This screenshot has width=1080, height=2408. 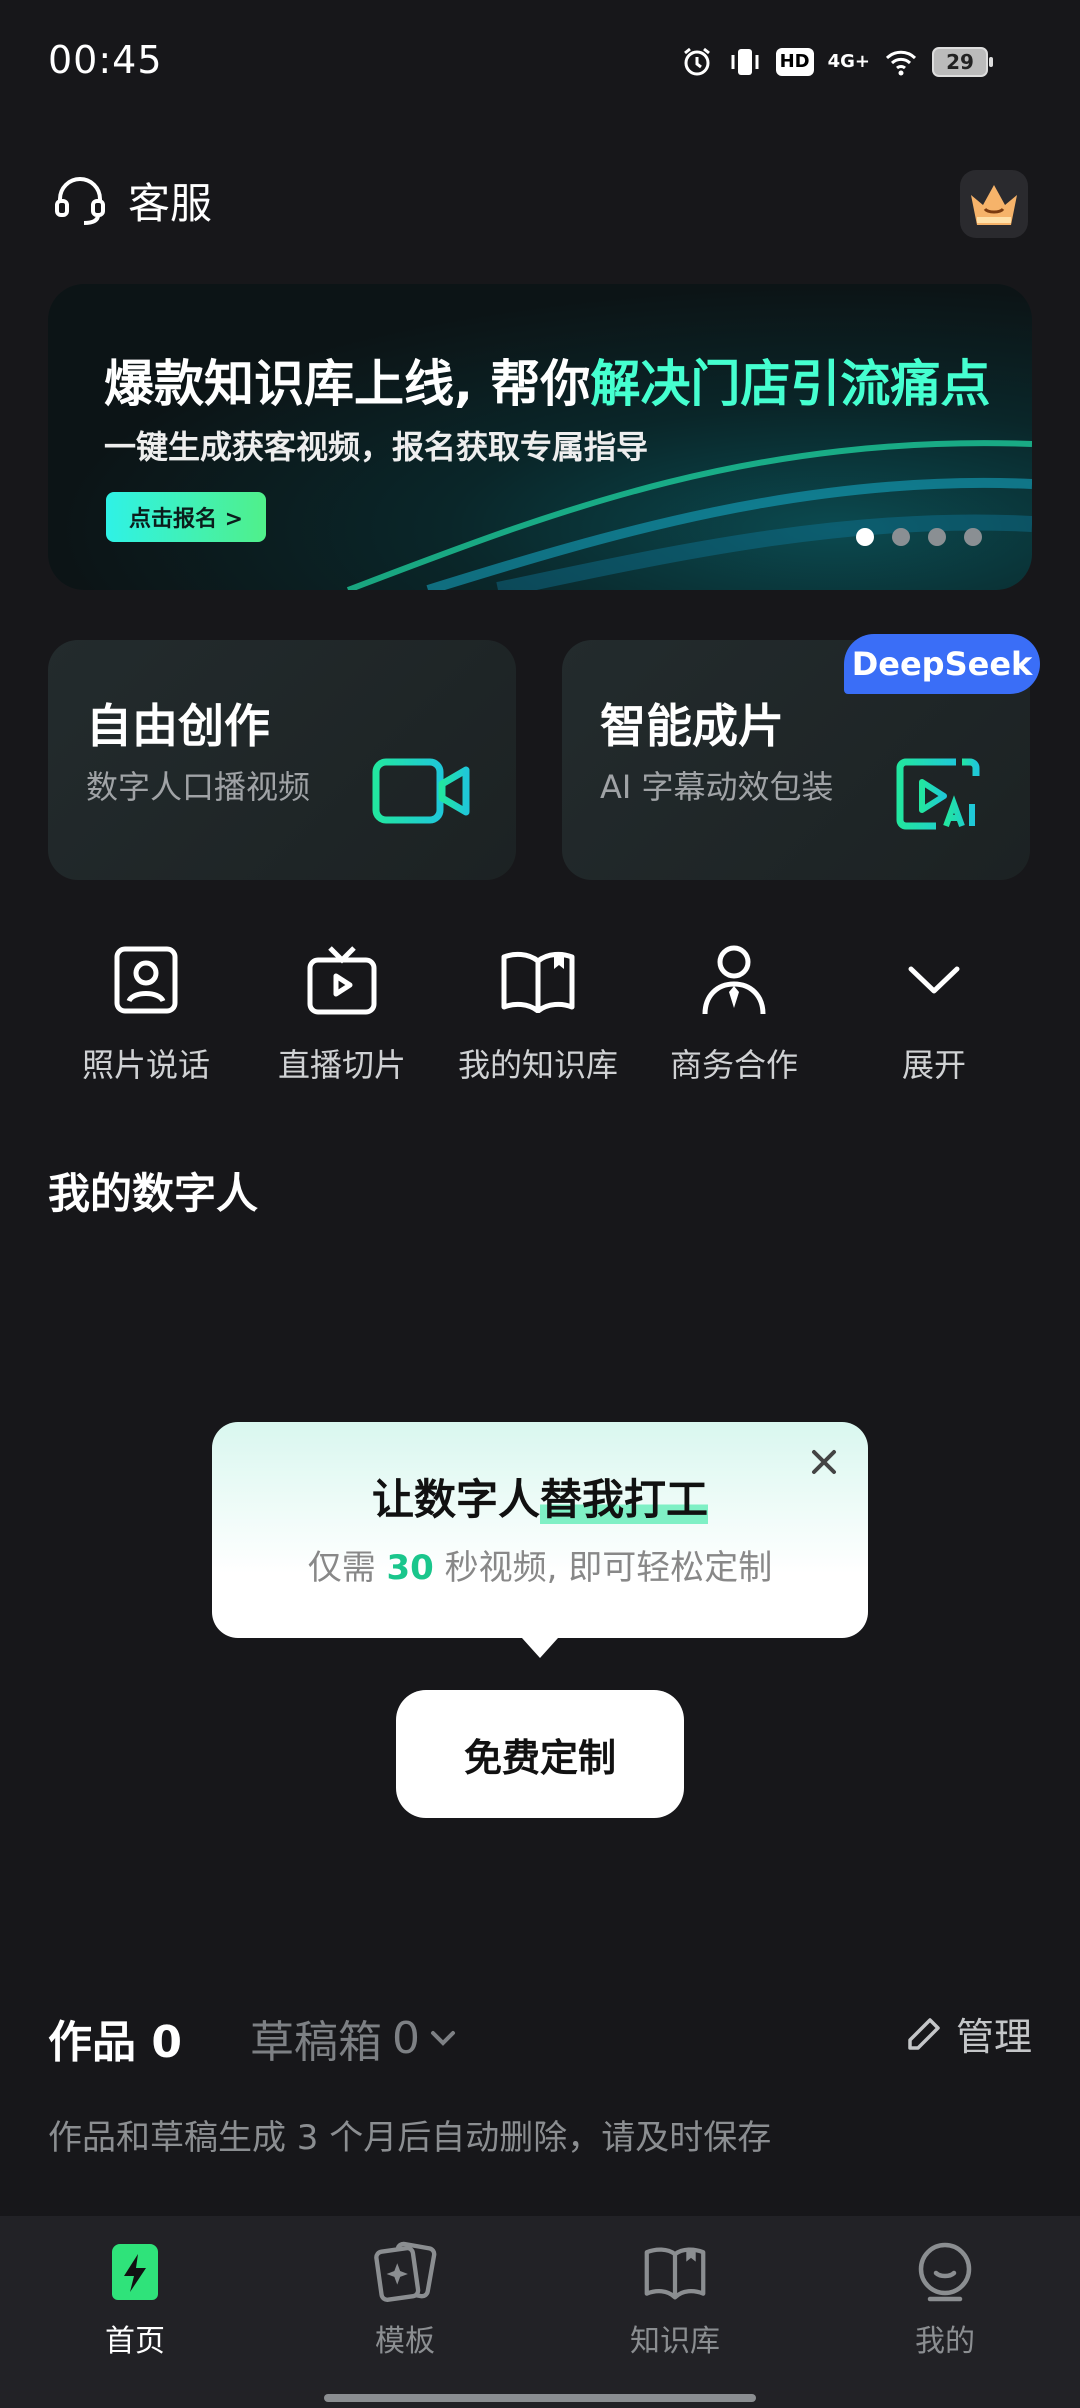 What do you see at coordinates (145, 1065) in the screenshot?
I see `quick-action-label: 照片说话` at bounding box center [145, 1065].